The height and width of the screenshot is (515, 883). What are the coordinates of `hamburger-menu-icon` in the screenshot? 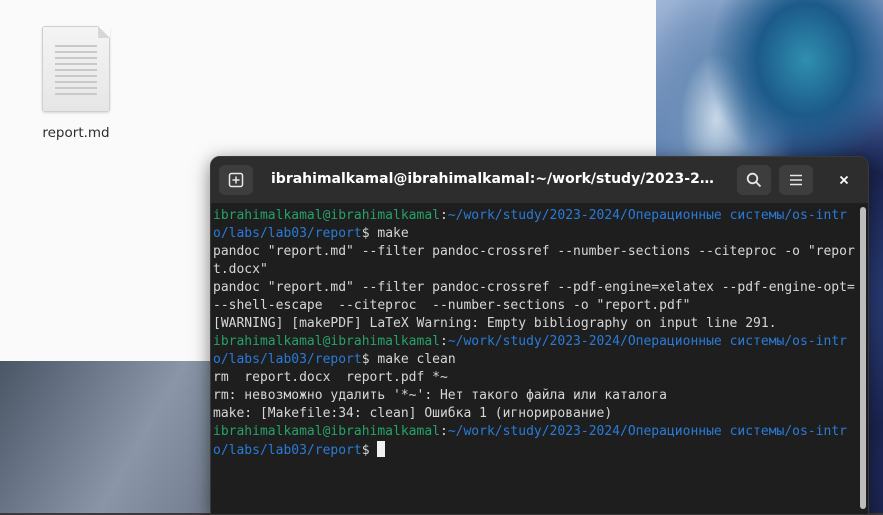 It's located at (796, 180).